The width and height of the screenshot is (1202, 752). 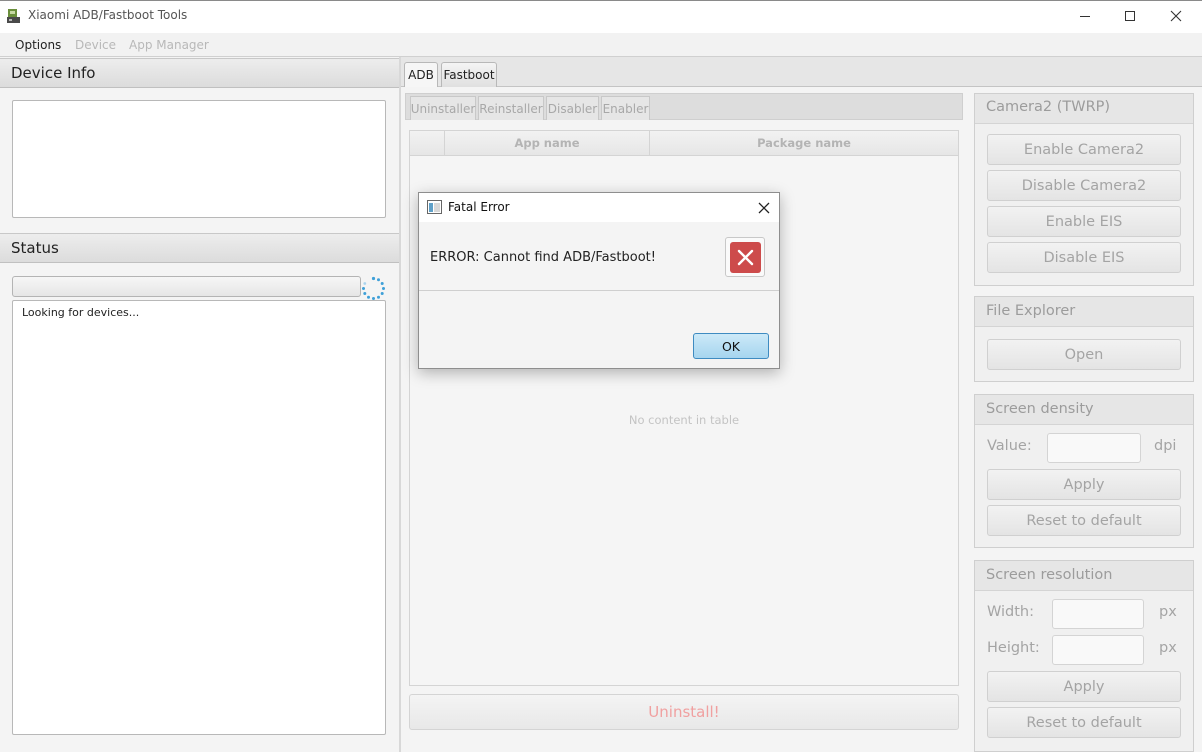 I want to click on menu-app-manager: App Manager, so click(x=169, y=45).